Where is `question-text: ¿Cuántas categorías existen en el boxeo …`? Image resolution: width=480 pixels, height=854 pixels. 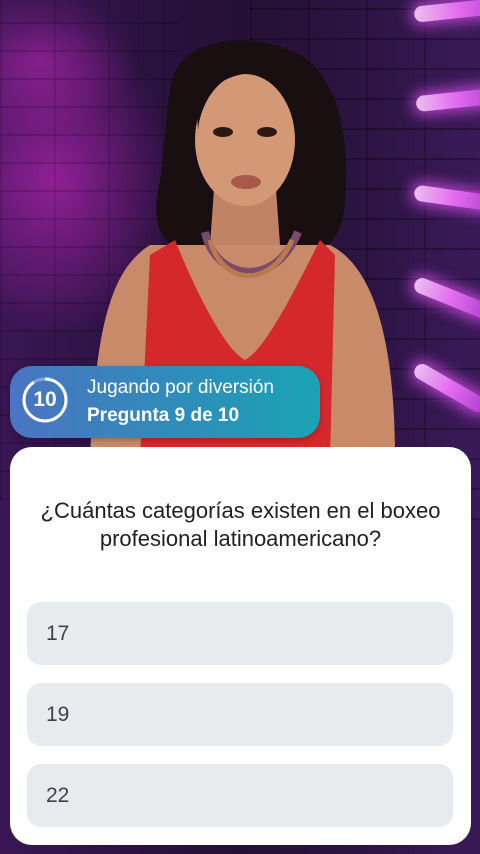
question-text: ¿Cuántas categorías existen en el boxeo … is located at coordinates (240, 524).